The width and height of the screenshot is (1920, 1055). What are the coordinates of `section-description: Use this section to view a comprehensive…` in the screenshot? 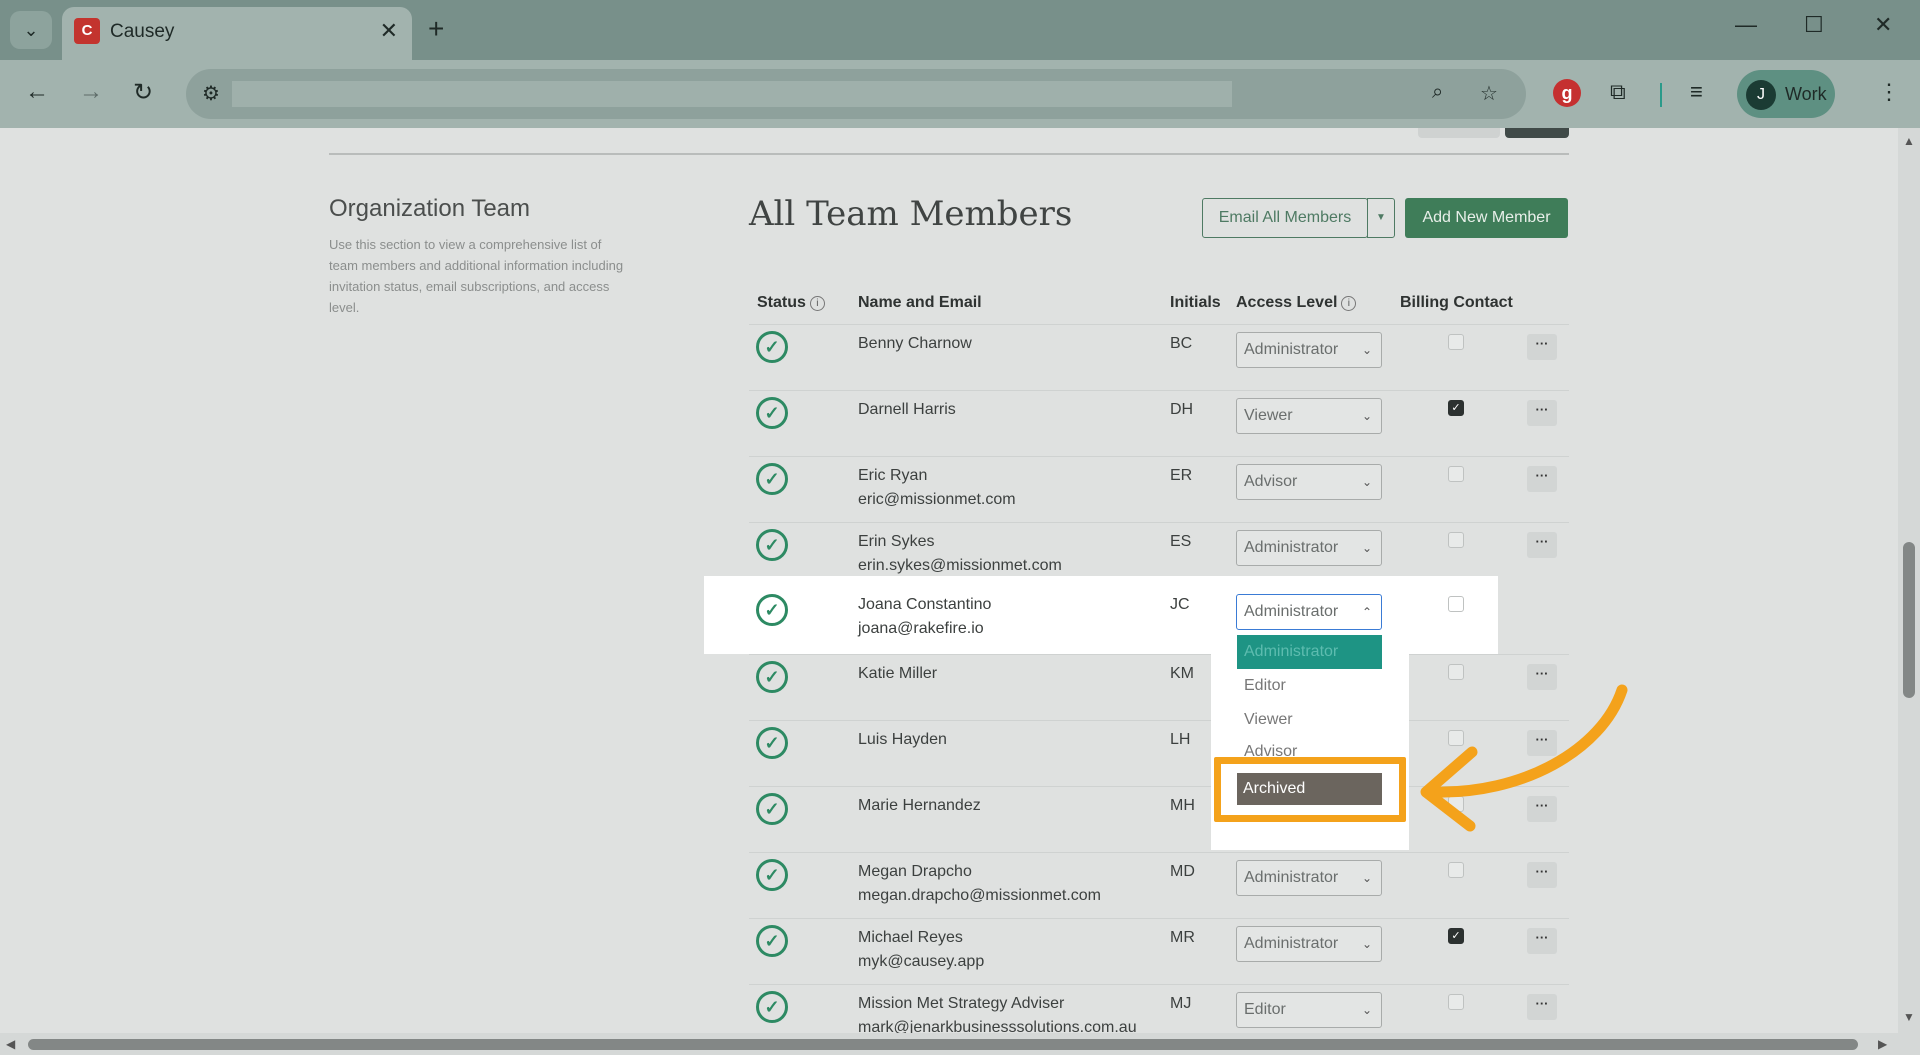 It's located at (476, 276).